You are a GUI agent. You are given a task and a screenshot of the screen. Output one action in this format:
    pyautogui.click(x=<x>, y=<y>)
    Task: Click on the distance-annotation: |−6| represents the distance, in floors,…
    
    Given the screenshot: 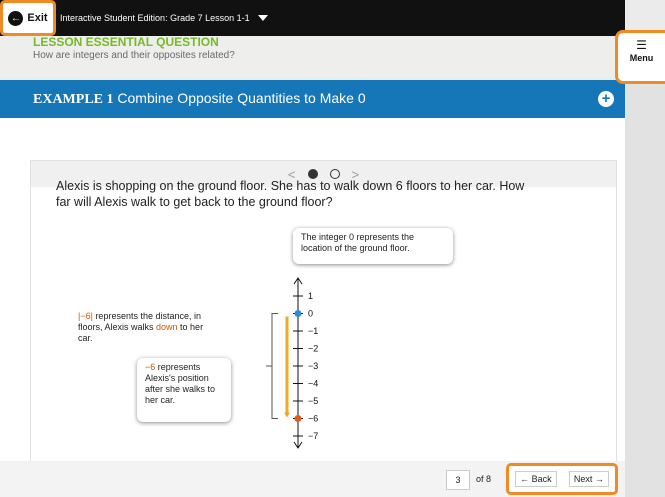 What is the action you would take?
    pyautogui.click(x=148, y=327)
    